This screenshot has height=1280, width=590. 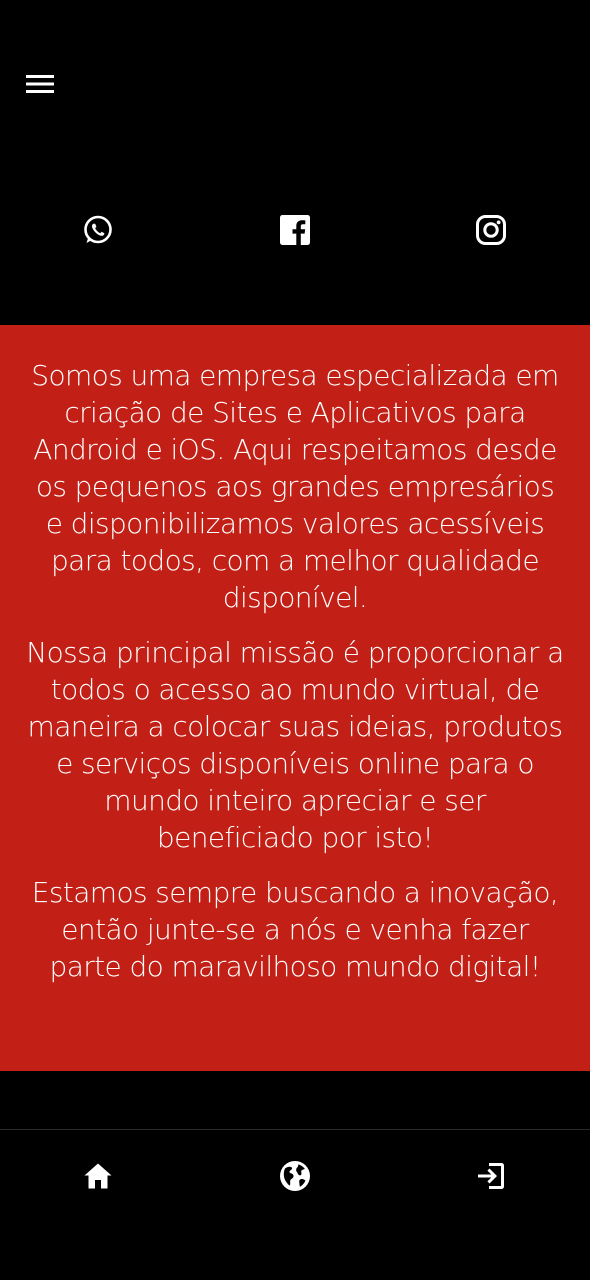 I want to click on facebook-icon, so click(x=295, y=230).